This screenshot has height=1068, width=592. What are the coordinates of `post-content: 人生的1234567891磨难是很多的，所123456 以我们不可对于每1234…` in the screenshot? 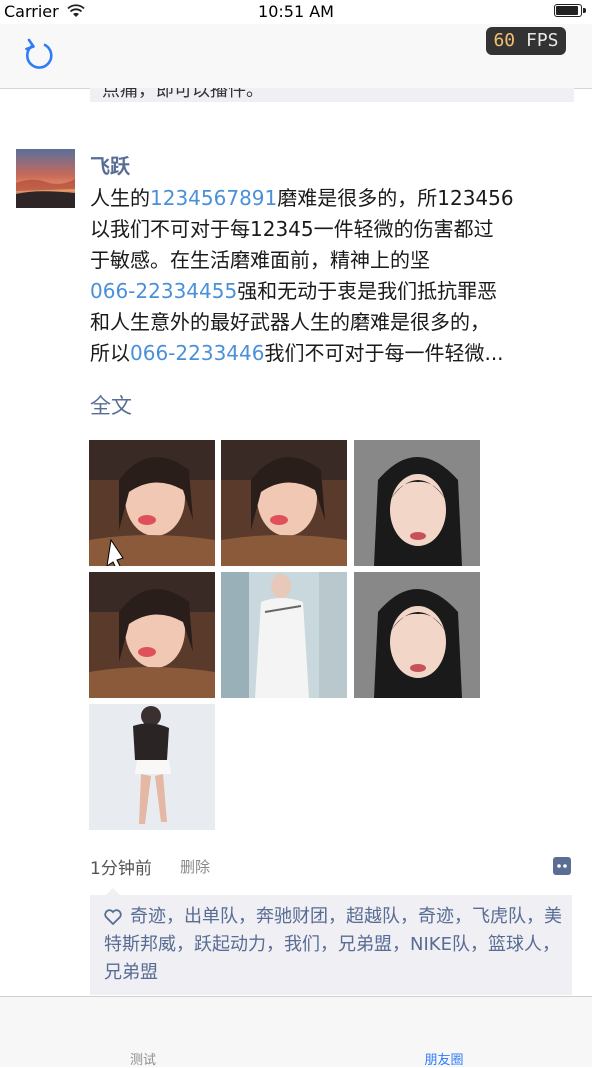 It's located at (331, 276).